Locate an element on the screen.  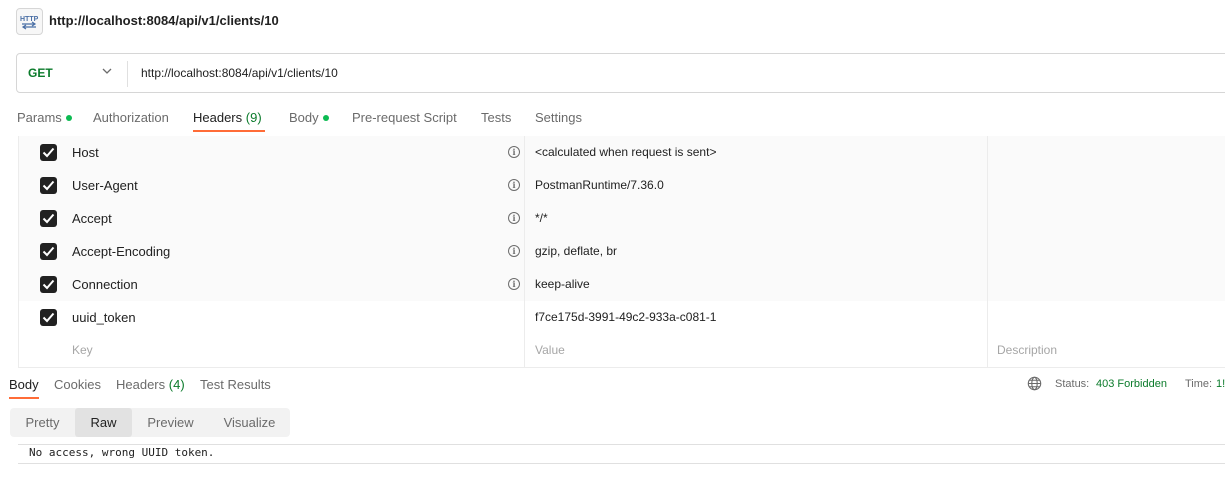
table-row: User-Agent i PostmanRuntime/7.36.0 is located at coordinates (621, 186).